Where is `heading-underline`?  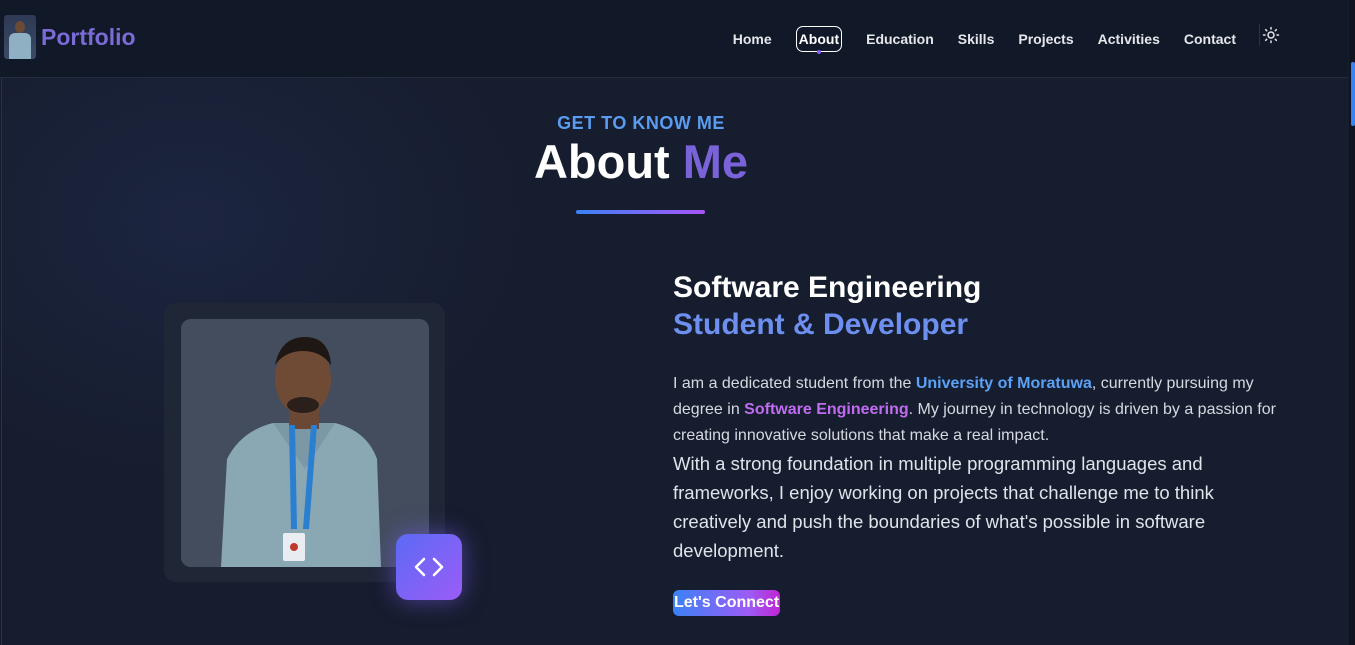
heading-underline is located at coordinates (640, 212).